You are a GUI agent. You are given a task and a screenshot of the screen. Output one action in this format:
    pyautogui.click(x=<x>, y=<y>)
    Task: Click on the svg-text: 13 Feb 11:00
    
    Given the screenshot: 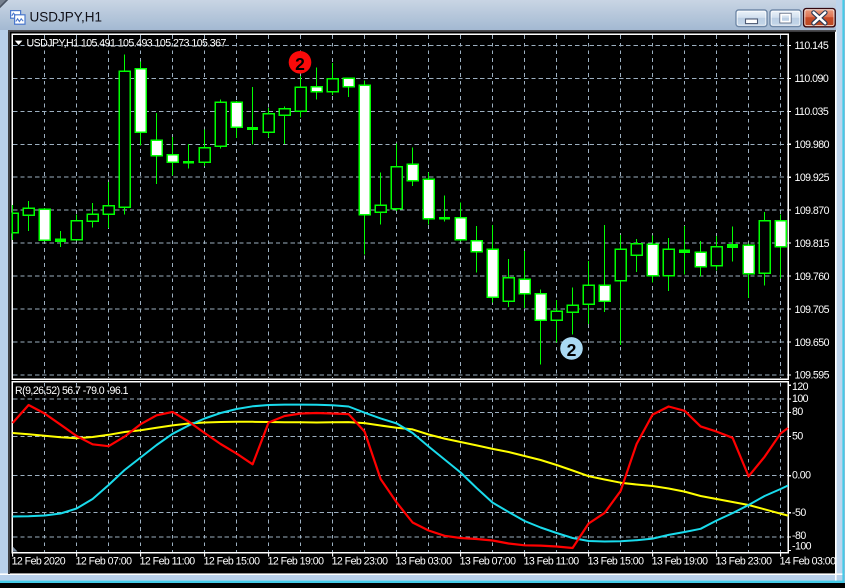 What is the action you would take?
    pyautogui.click(x=552, y=562)
    